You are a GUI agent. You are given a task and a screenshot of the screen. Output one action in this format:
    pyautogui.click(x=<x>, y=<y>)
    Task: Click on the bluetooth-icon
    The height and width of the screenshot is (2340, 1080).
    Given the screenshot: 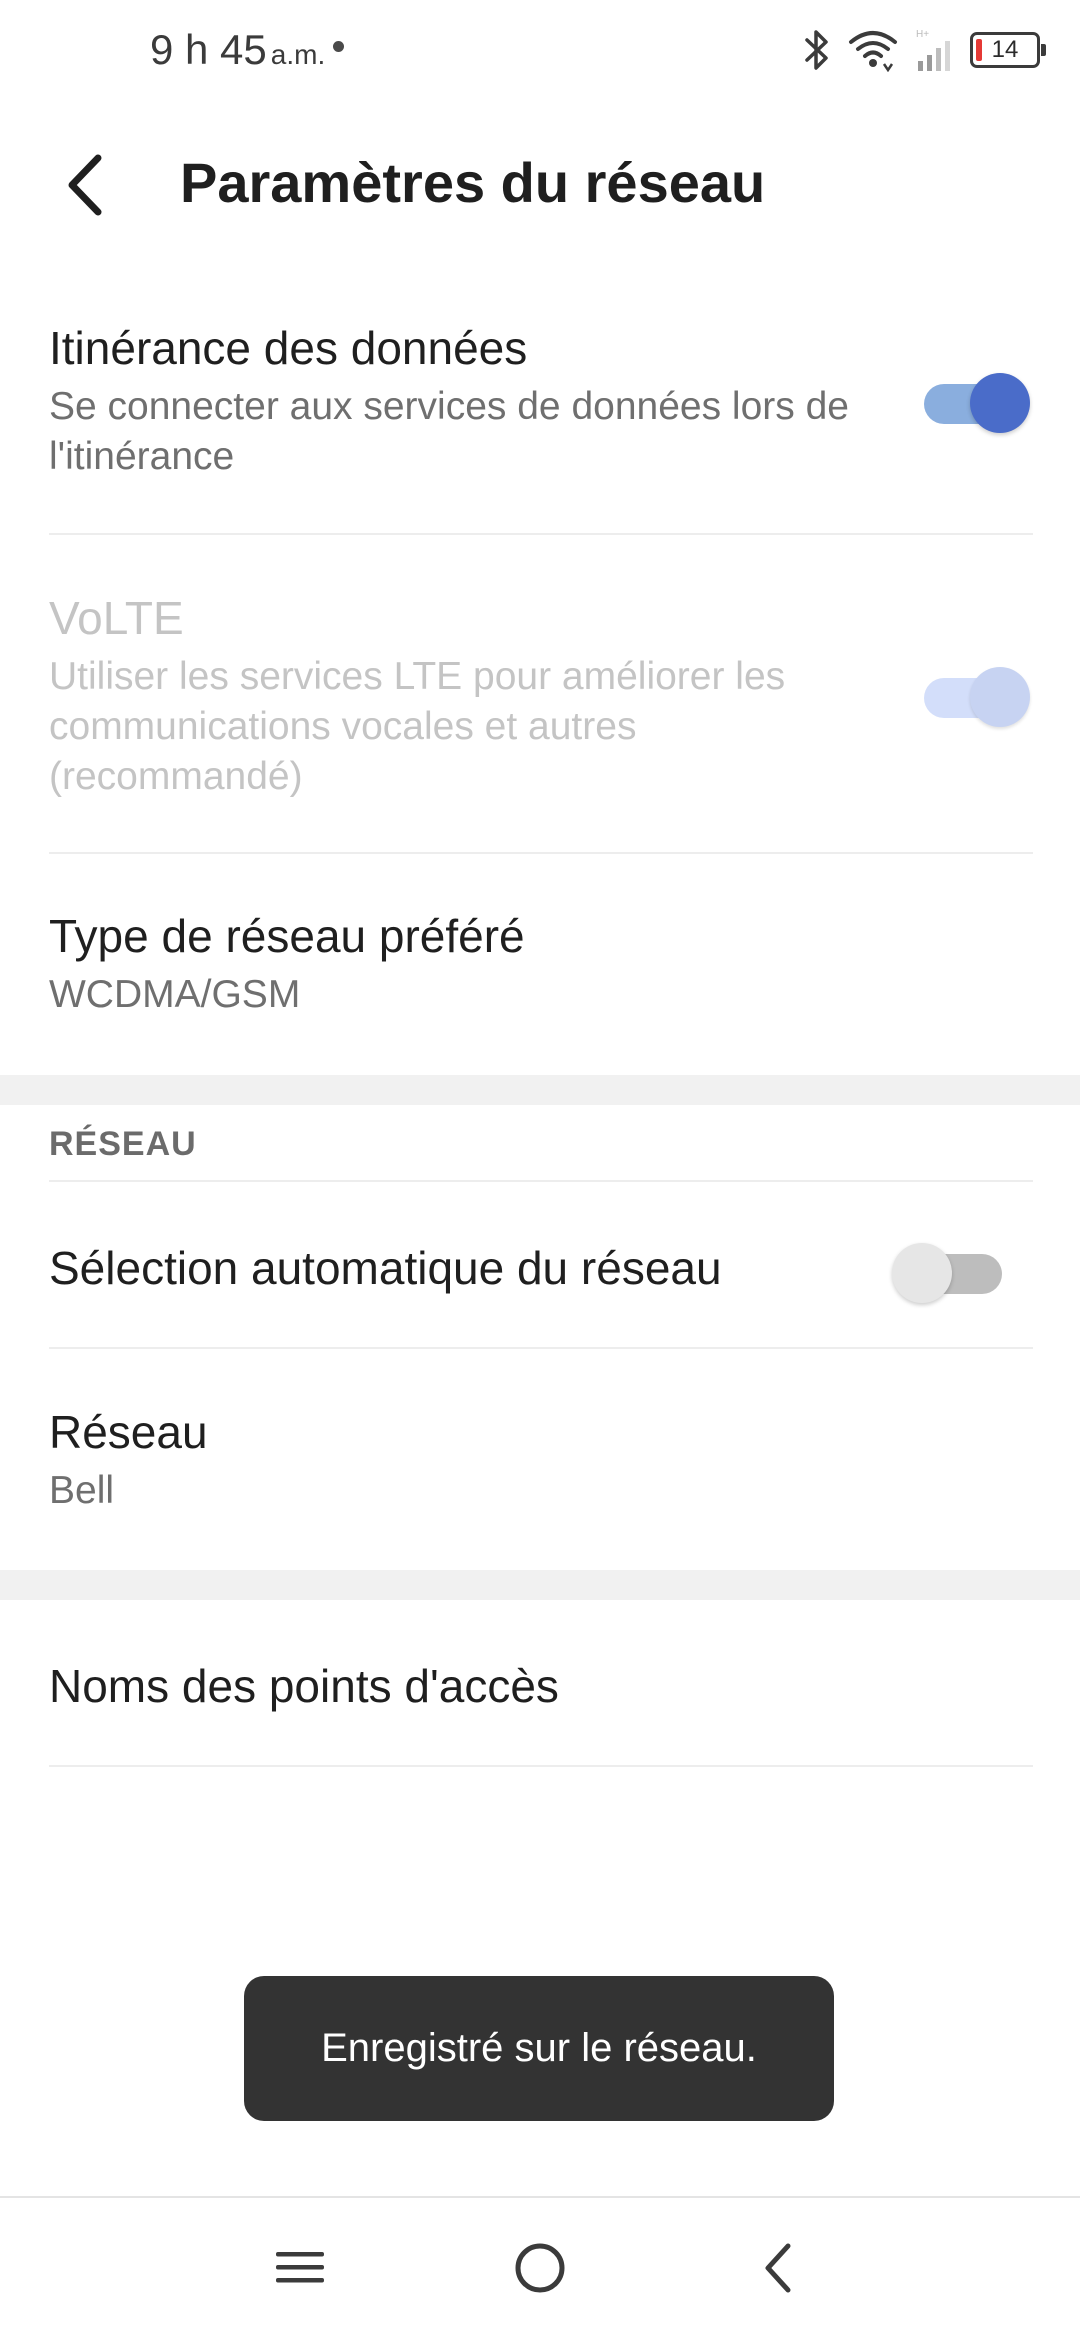 What is the action you would take?
    pyautogui.click(x=817, y=50)
    